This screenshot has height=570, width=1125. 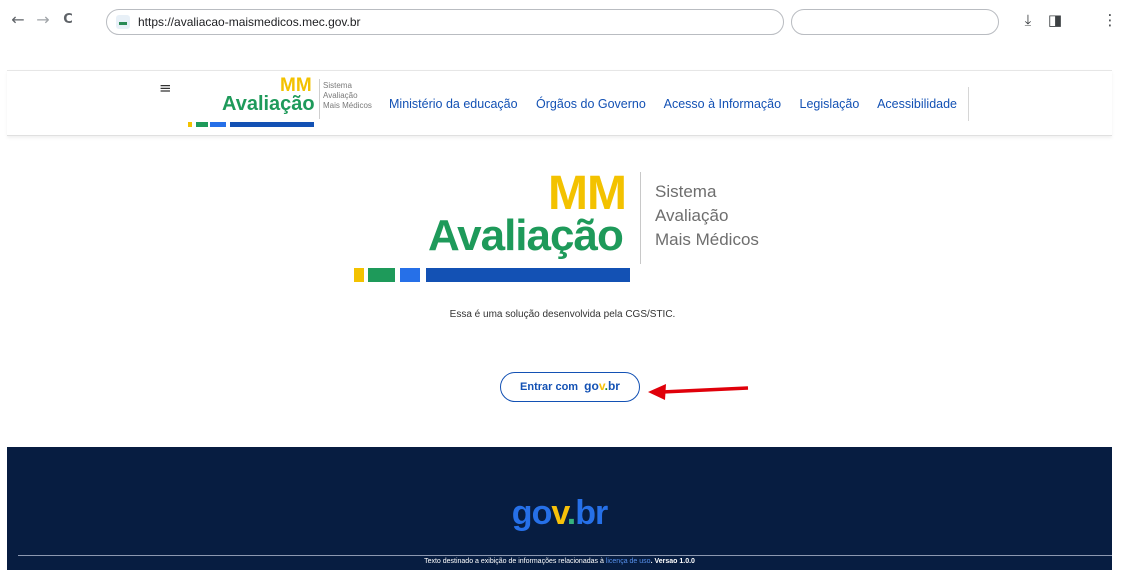 I want to click on header-logo-bars, so click(x=251, y=124).